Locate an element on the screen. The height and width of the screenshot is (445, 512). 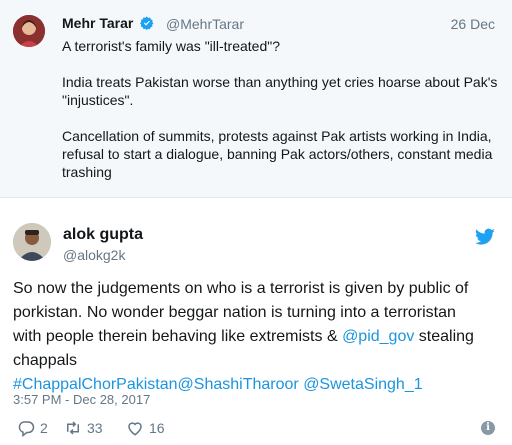
author-handle: @alokg2k is located at coordinates (94, 255).